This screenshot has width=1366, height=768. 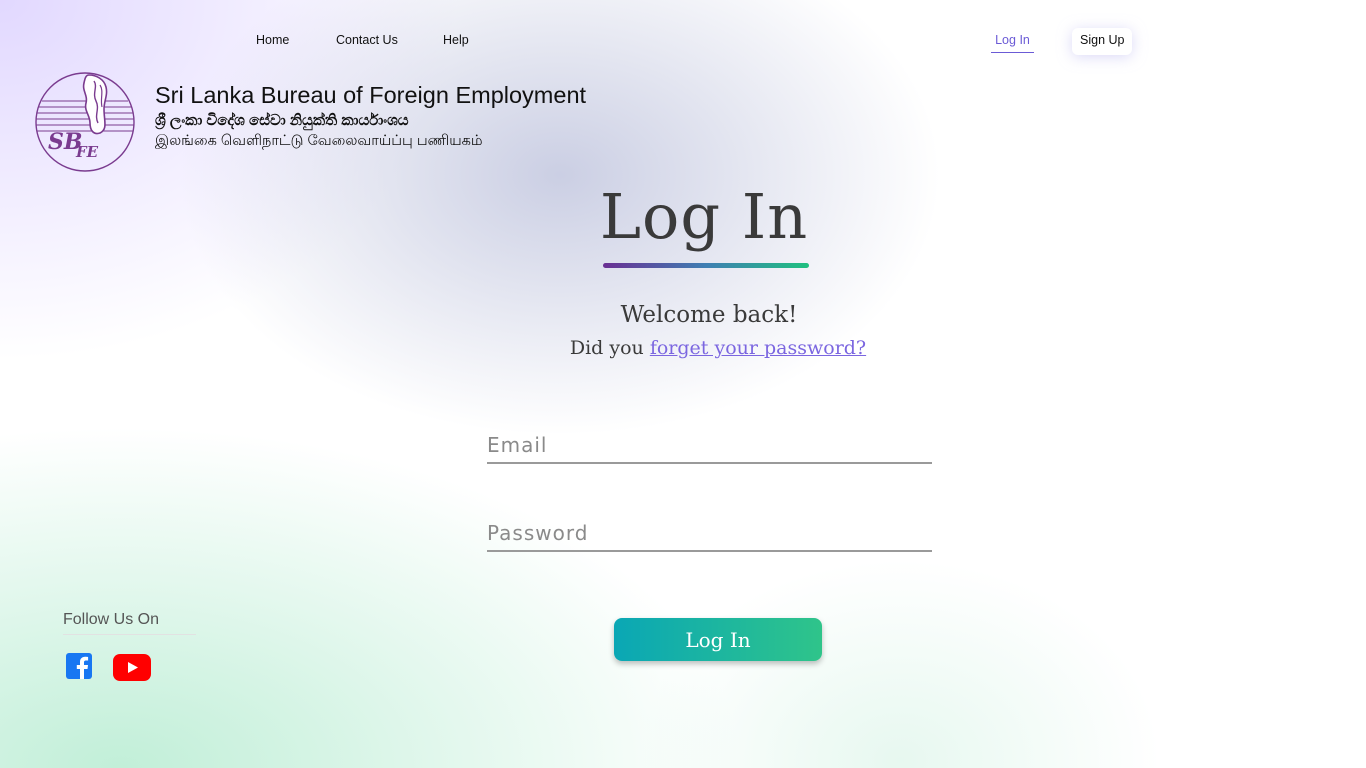 I want to click on nav-signup-link: Sign Up, so click(x=1102, y=41).